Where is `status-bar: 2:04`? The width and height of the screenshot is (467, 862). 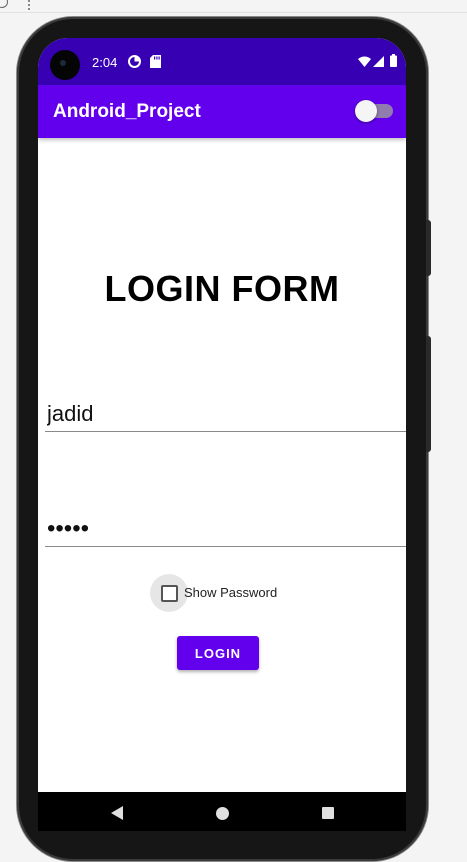 status-bar: 2:04 is located at coordinates (222, 61).